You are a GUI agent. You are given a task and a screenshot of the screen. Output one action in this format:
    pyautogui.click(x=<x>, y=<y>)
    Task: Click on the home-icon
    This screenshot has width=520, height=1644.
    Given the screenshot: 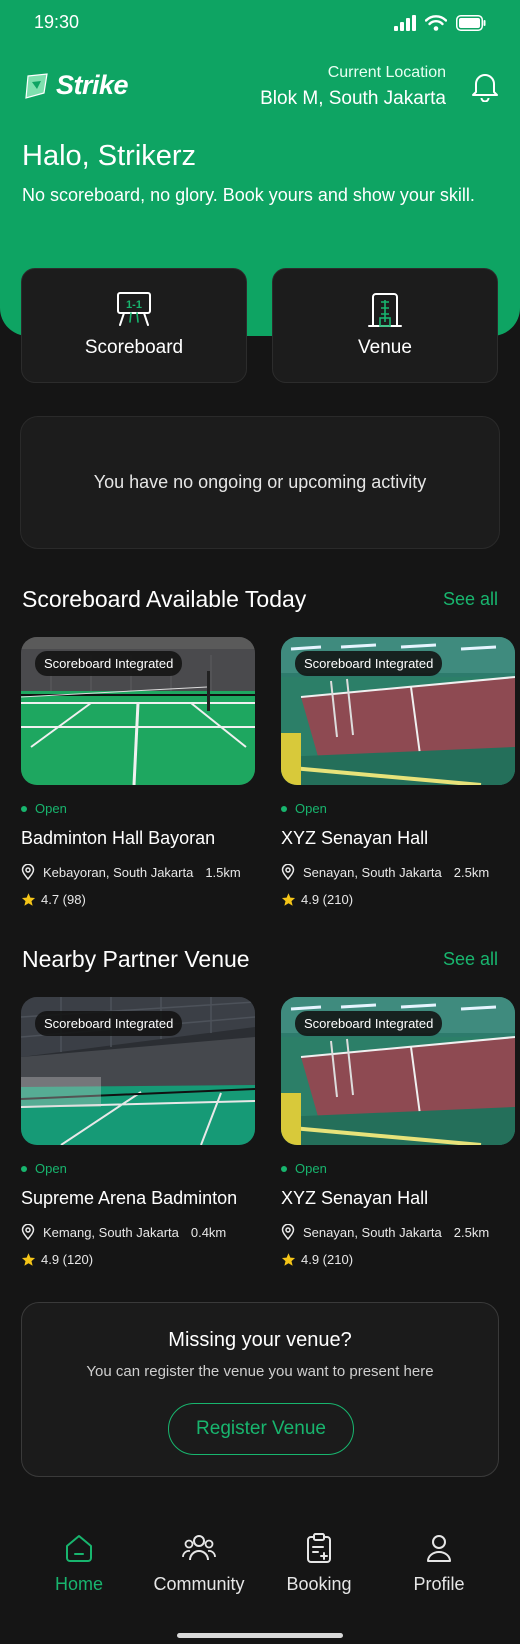 What is the action you would take?
    pyautogui.click(x=79, y=1548)
    